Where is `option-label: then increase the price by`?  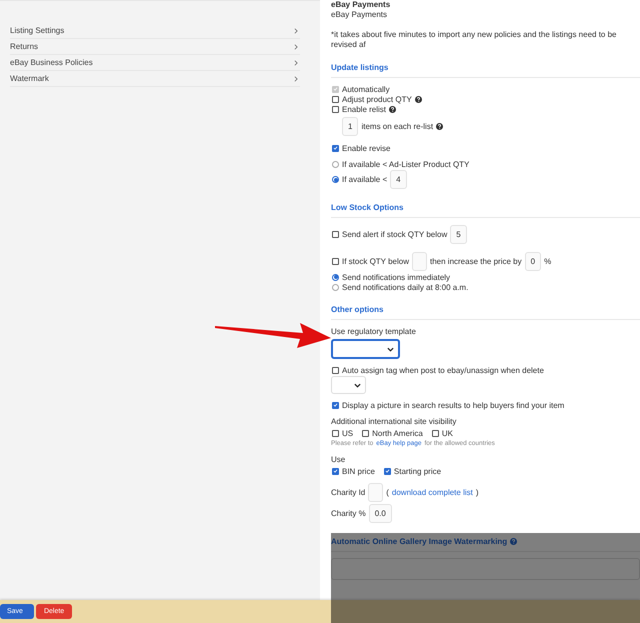 option-label: then increase the price by is located at coordinates (476, 261).